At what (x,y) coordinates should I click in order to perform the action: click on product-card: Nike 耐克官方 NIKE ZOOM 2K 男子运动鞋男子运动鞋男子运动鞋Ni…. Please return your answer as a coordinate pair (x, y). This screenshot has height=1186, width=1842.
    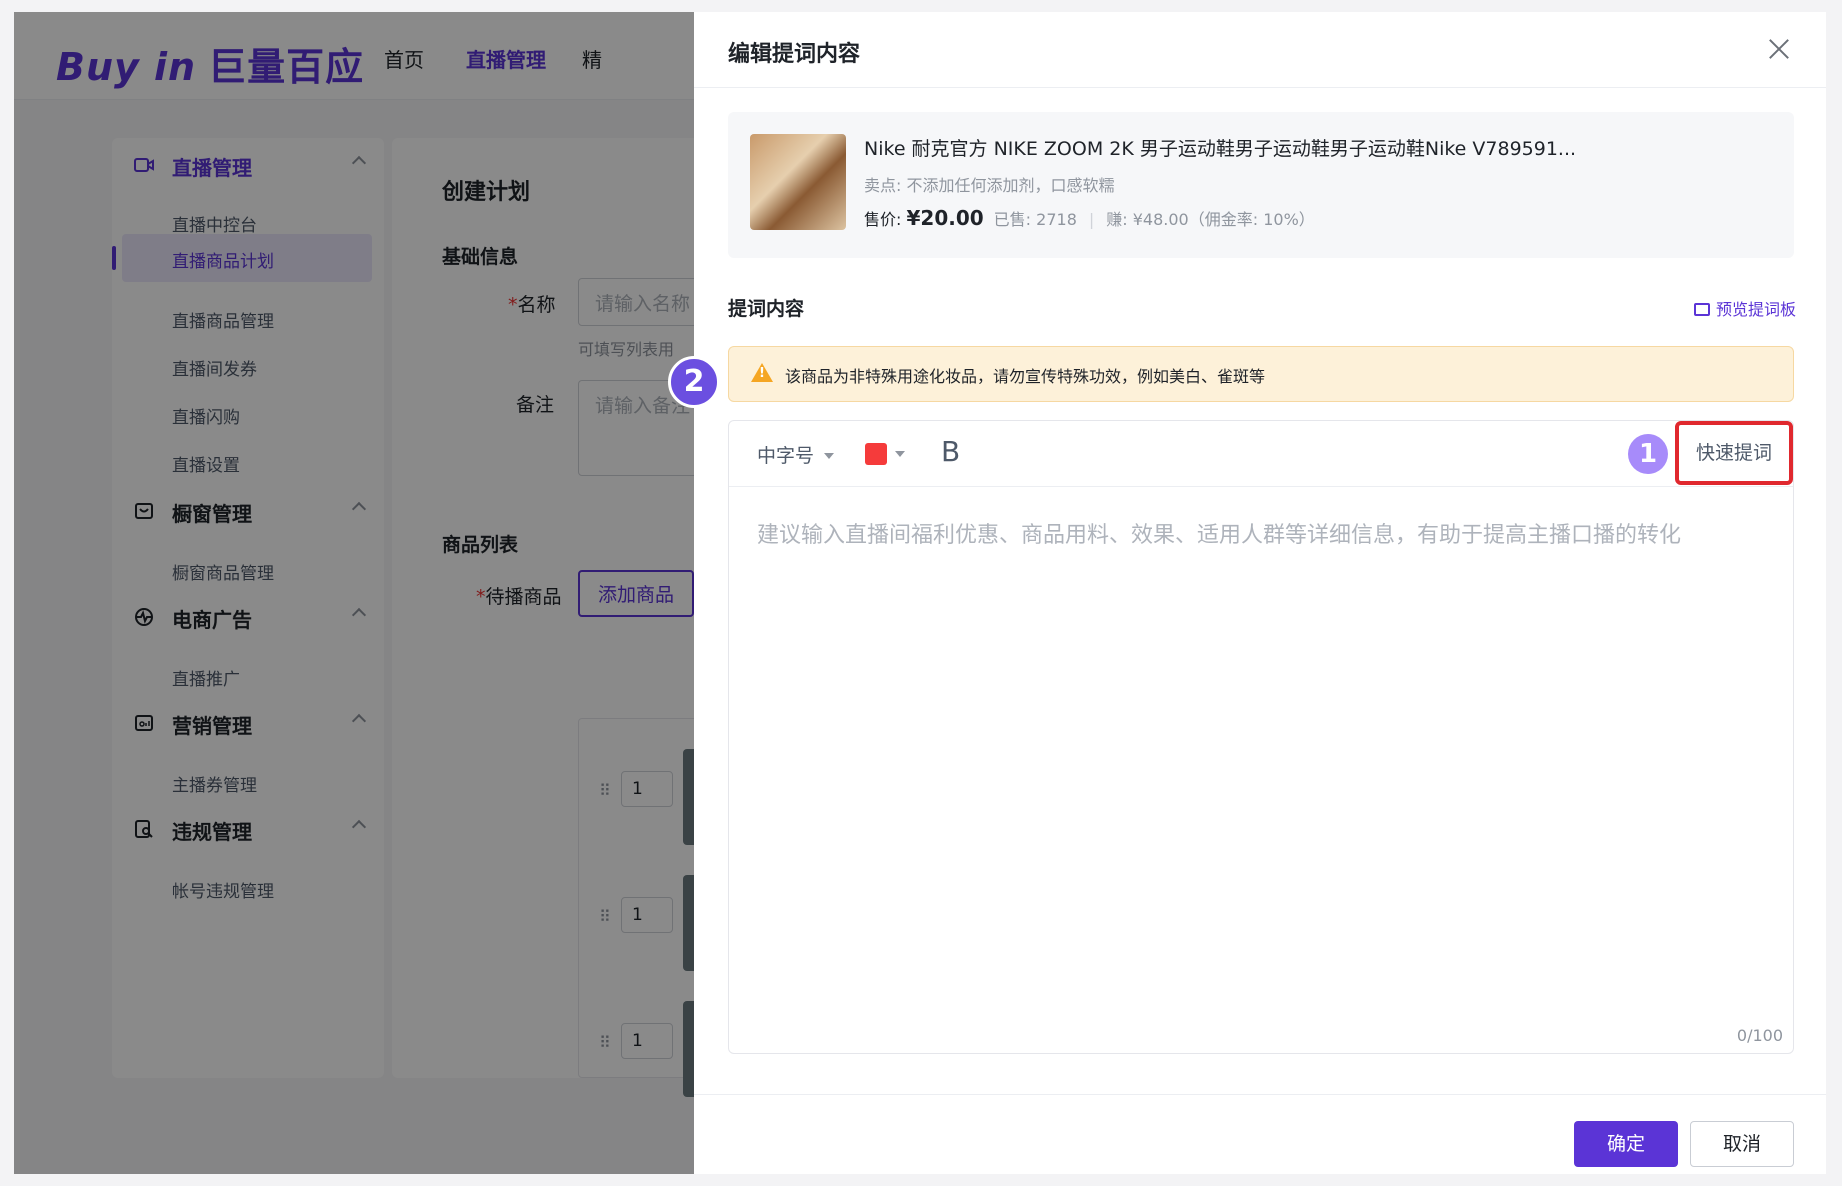
    Looking at the image, I should click on (1261, 185).